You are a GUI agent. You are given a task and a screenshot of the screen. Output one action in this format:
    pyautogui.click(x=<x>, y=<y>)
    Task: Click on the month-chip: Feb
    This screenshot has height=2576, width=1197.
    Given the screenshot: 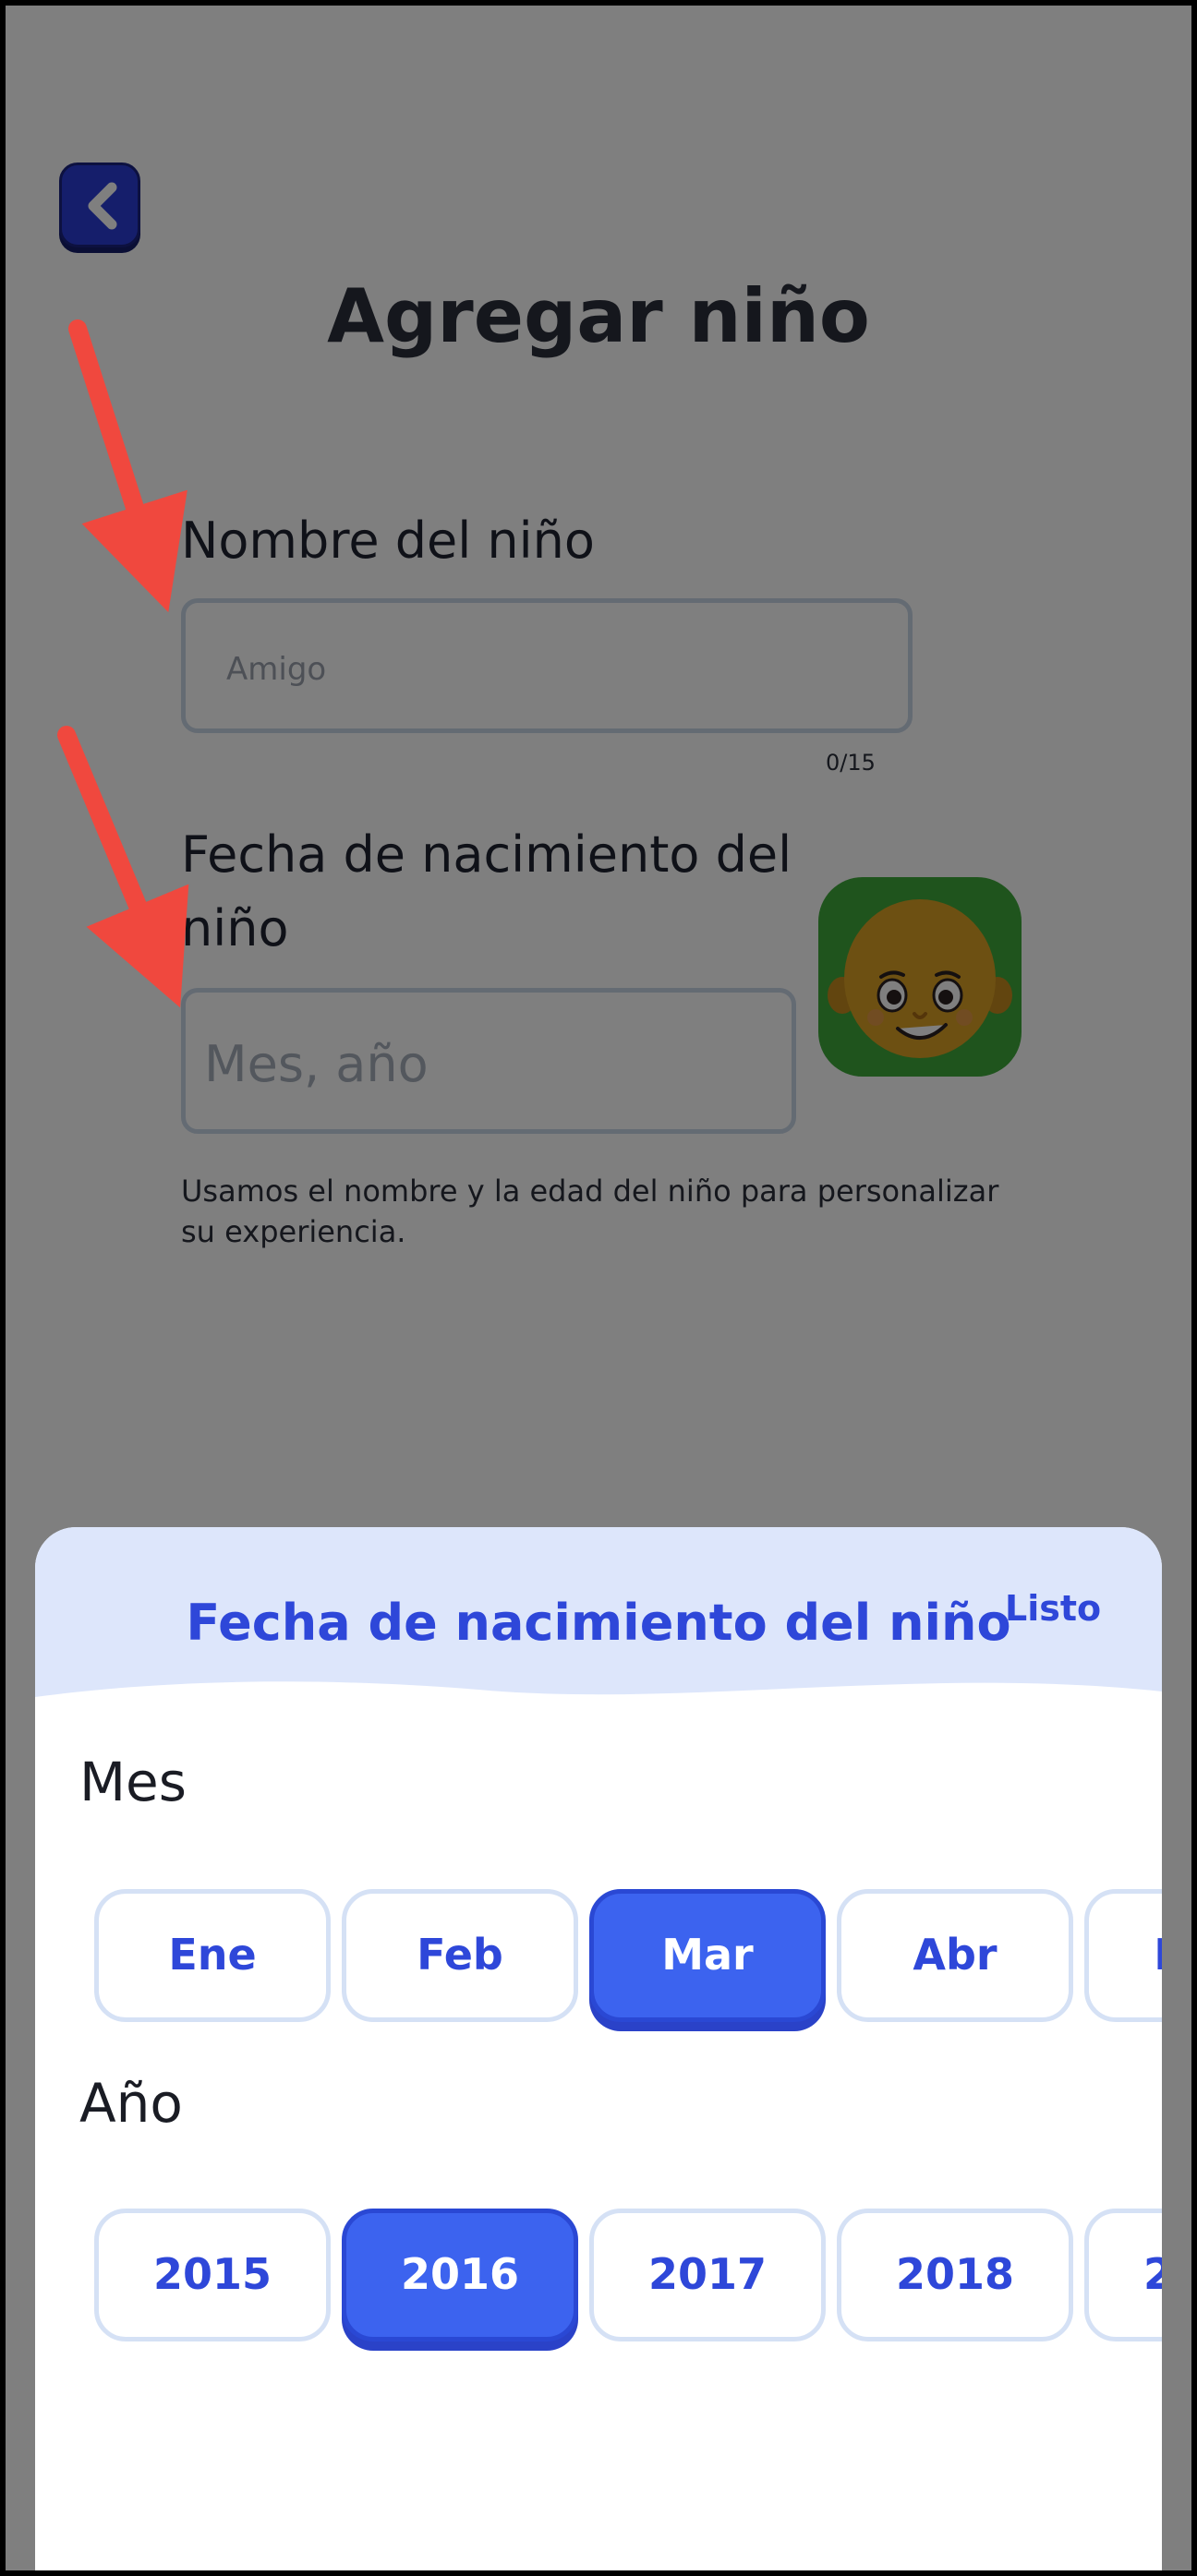 What is the action you would take?
    pyautogui.click(x=460, y=1955)
    